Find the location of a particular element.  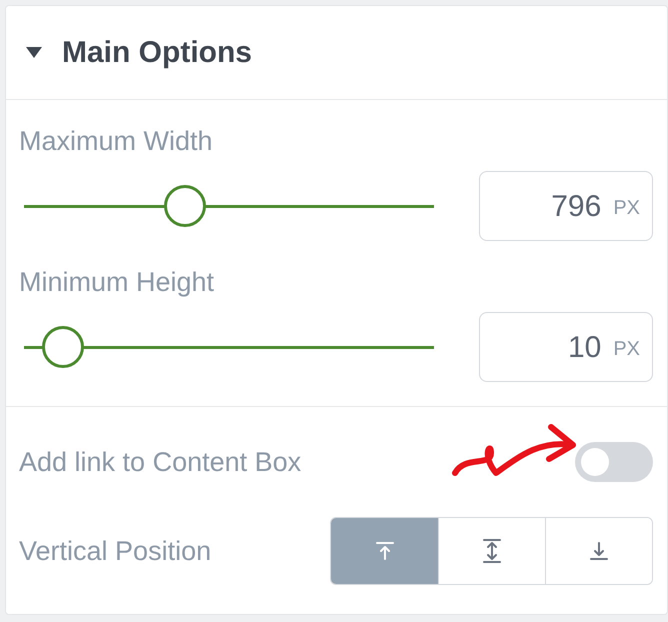

field-label: Minimum Height is located at coordinates (117, 282).